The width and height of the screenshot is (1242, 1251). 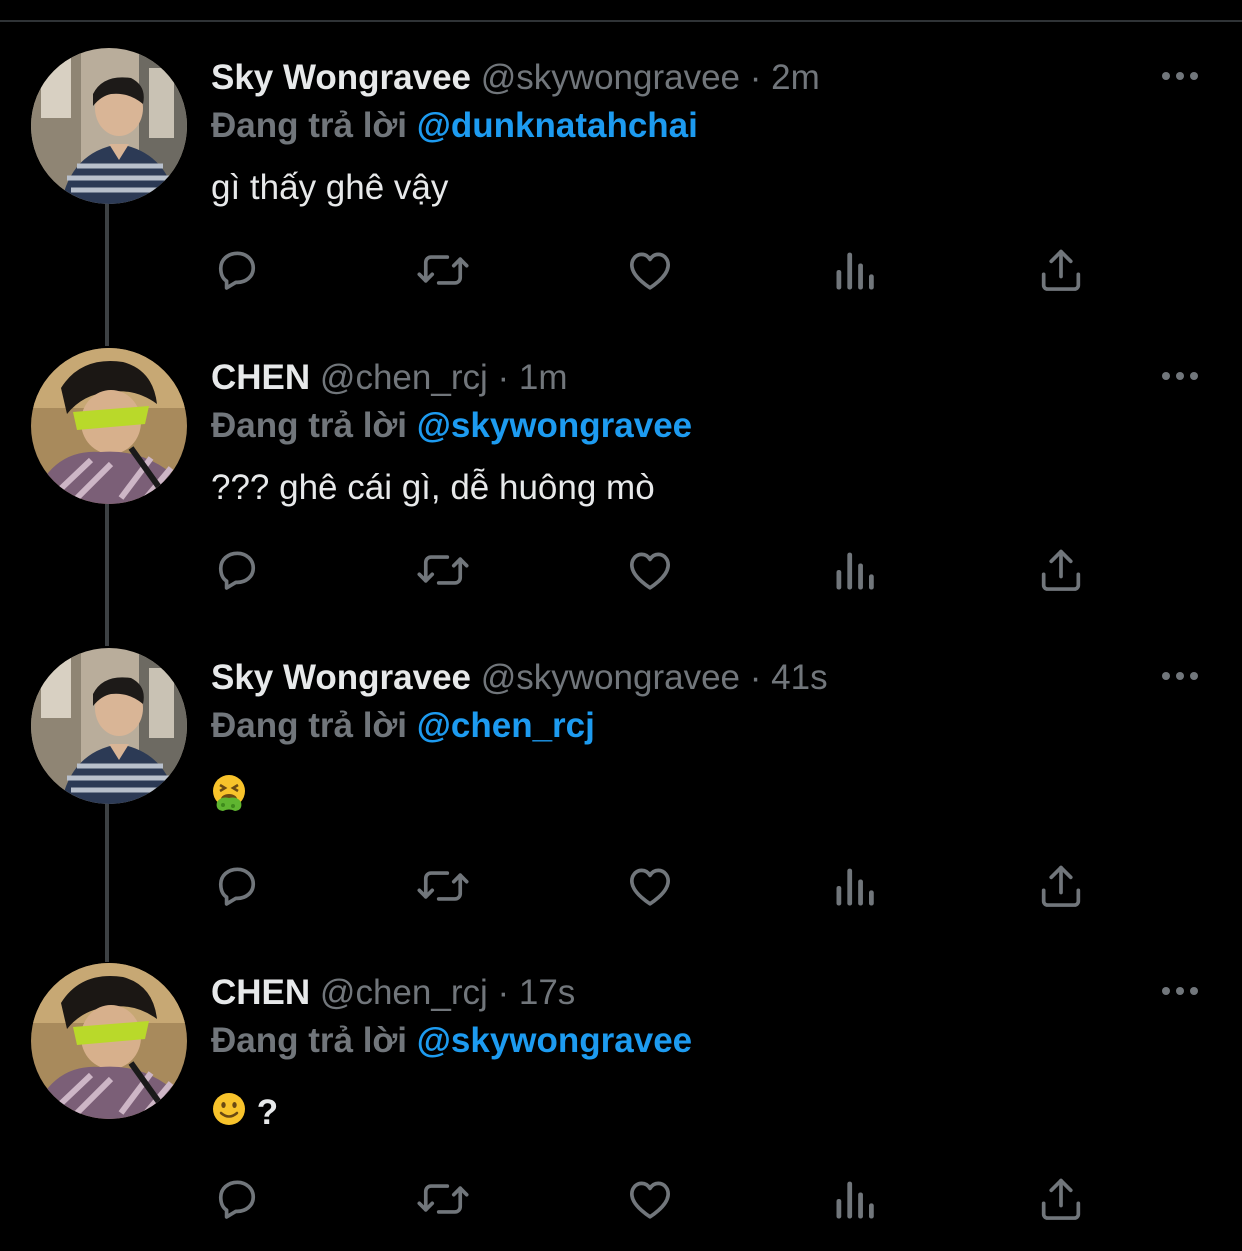 I want to click on tweet-header: CHEN @chen_rcj · 1m, so click(x=389, y=378).